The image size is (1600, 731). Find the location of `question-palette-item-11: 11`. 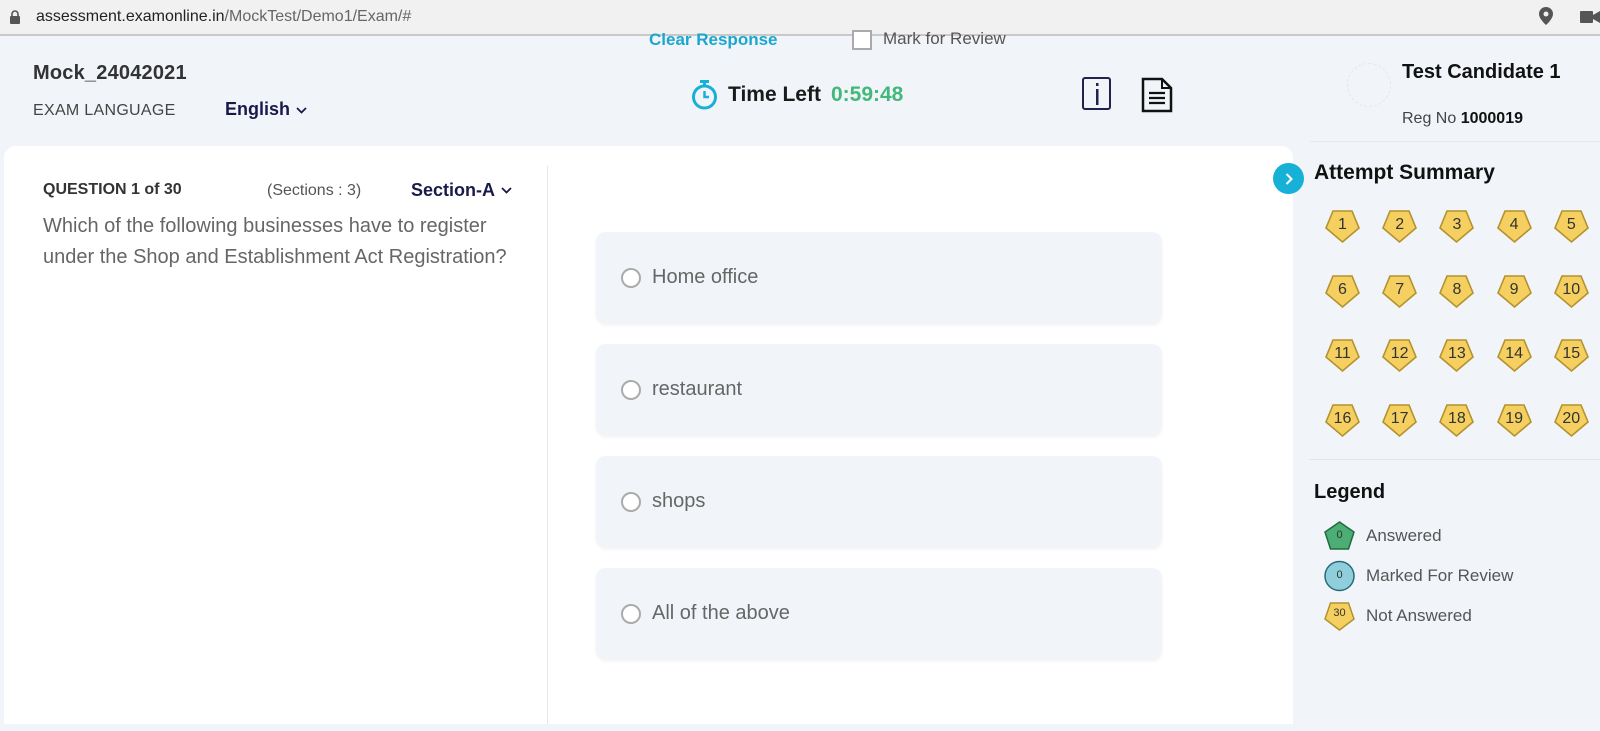

question-palette-item-11: 11 is located at coordinates (1342, 355).